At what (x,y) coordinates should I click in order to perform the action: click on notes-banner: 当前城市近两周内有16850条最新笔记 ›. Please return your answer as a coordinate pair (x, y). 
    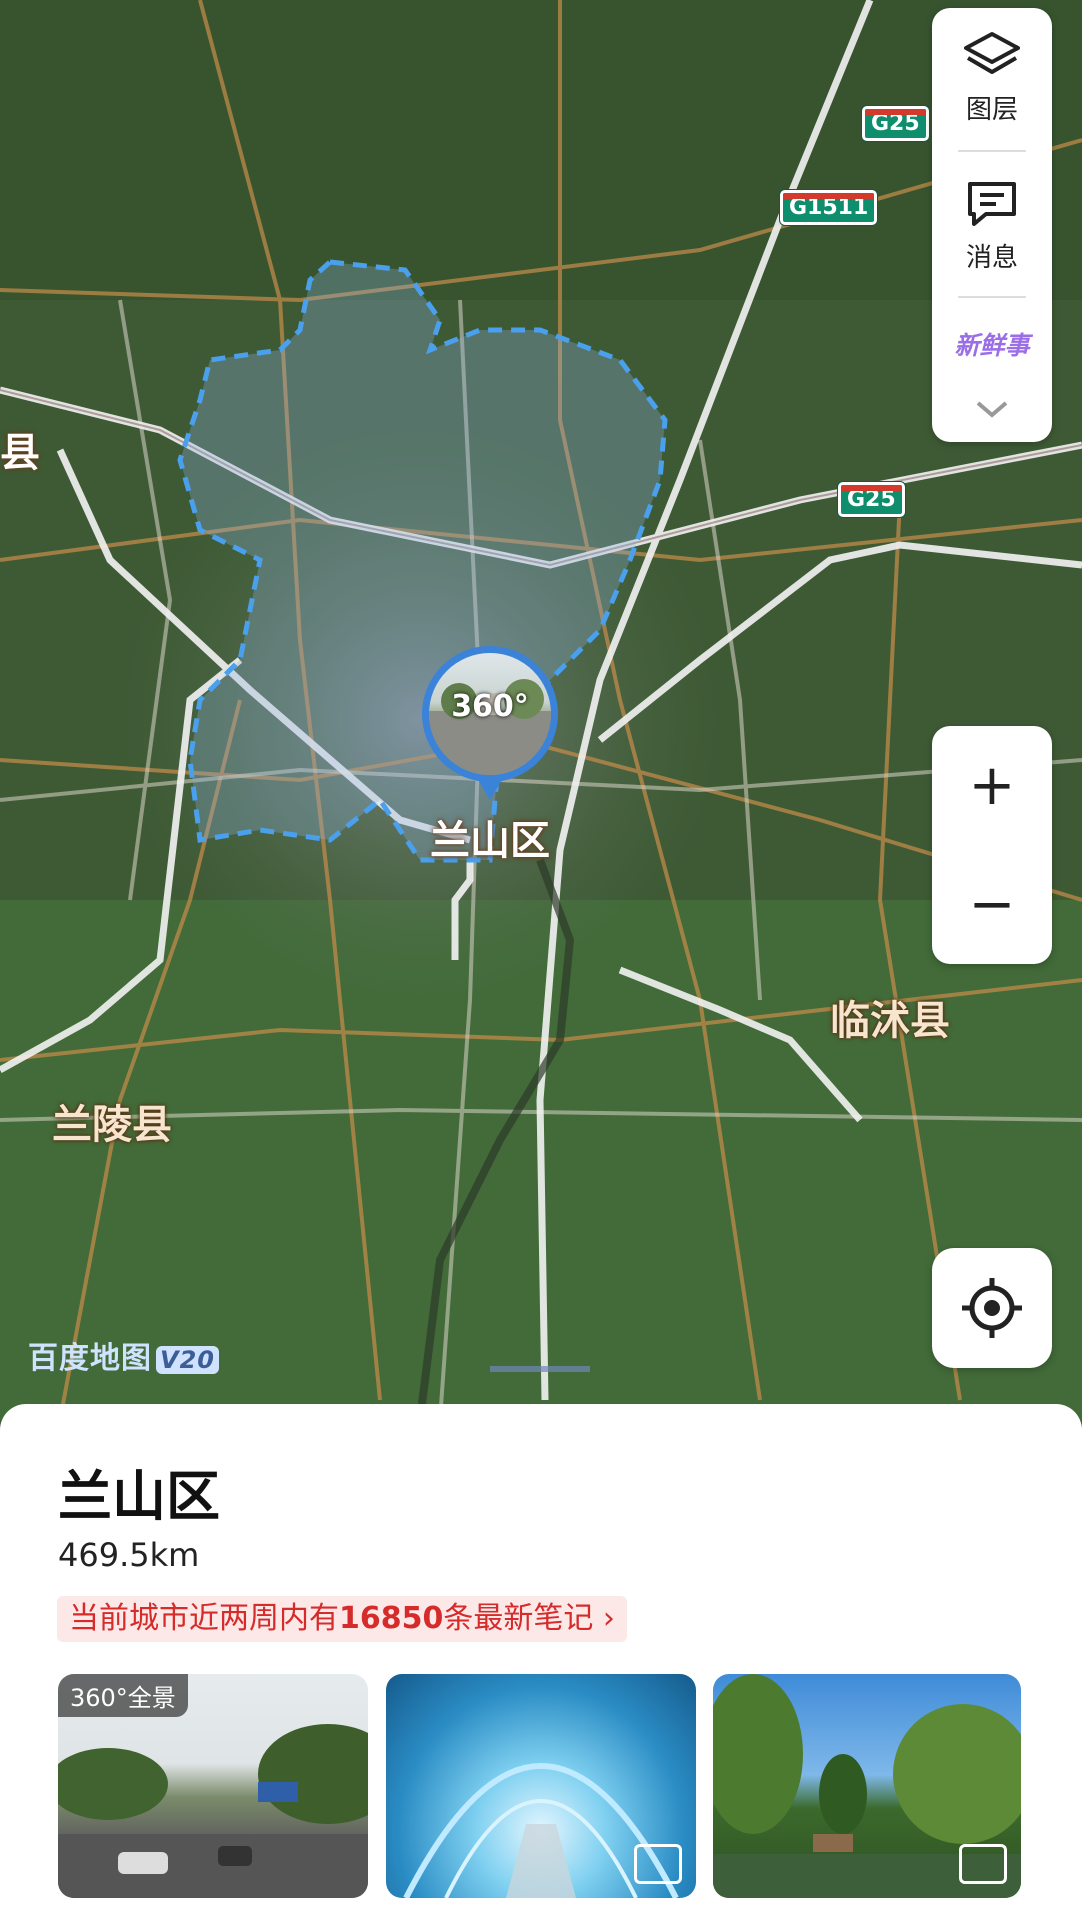
    Looking at the image, I should click on (342, 1619).